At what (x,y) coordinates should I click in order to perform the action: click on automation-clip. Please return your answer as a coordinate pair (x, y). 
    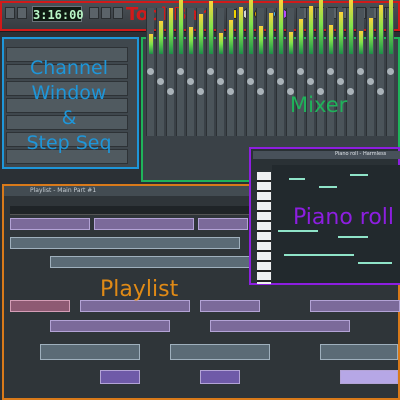
    Looking at the image, I should click on (40, 306).